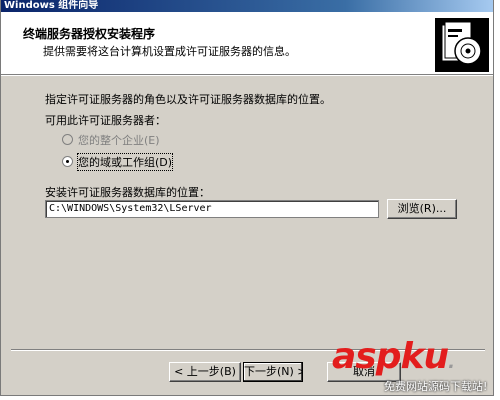  Describe the element at coordinates (248, 350) in the screenshot. I see `footer-separator` at that location.